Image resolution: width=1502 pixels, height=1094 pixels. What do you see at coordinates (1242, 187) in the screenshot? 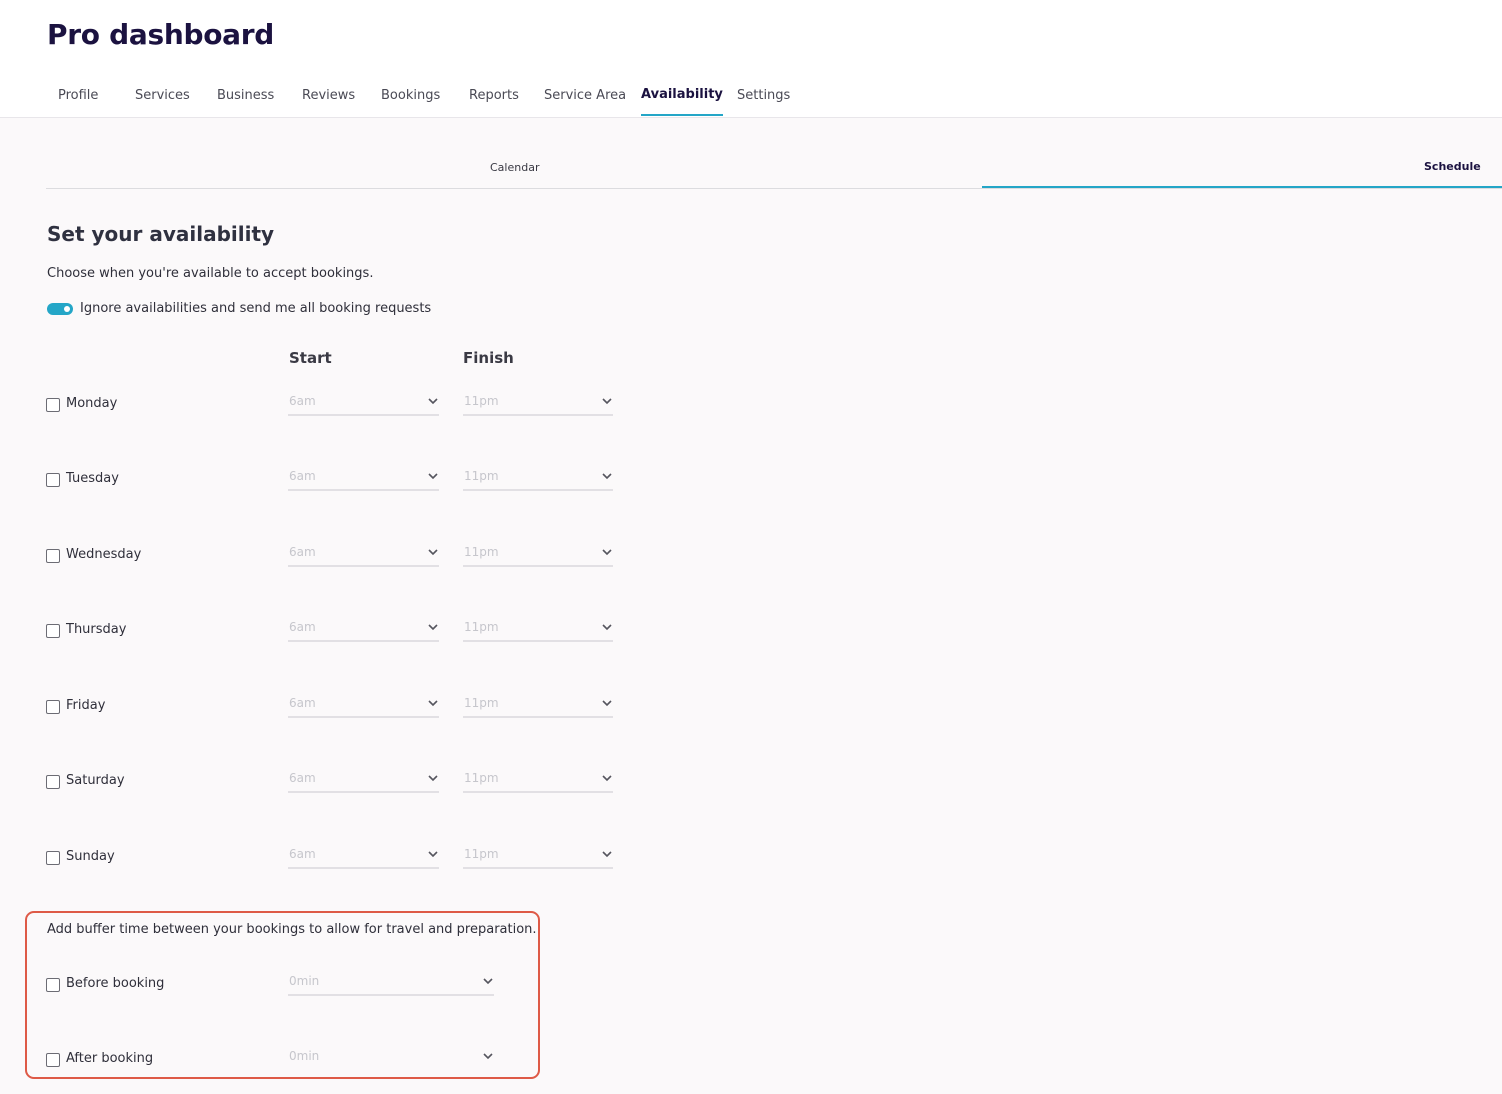
I see `subtab-active-indicator` at bounding box center [1242, 187].